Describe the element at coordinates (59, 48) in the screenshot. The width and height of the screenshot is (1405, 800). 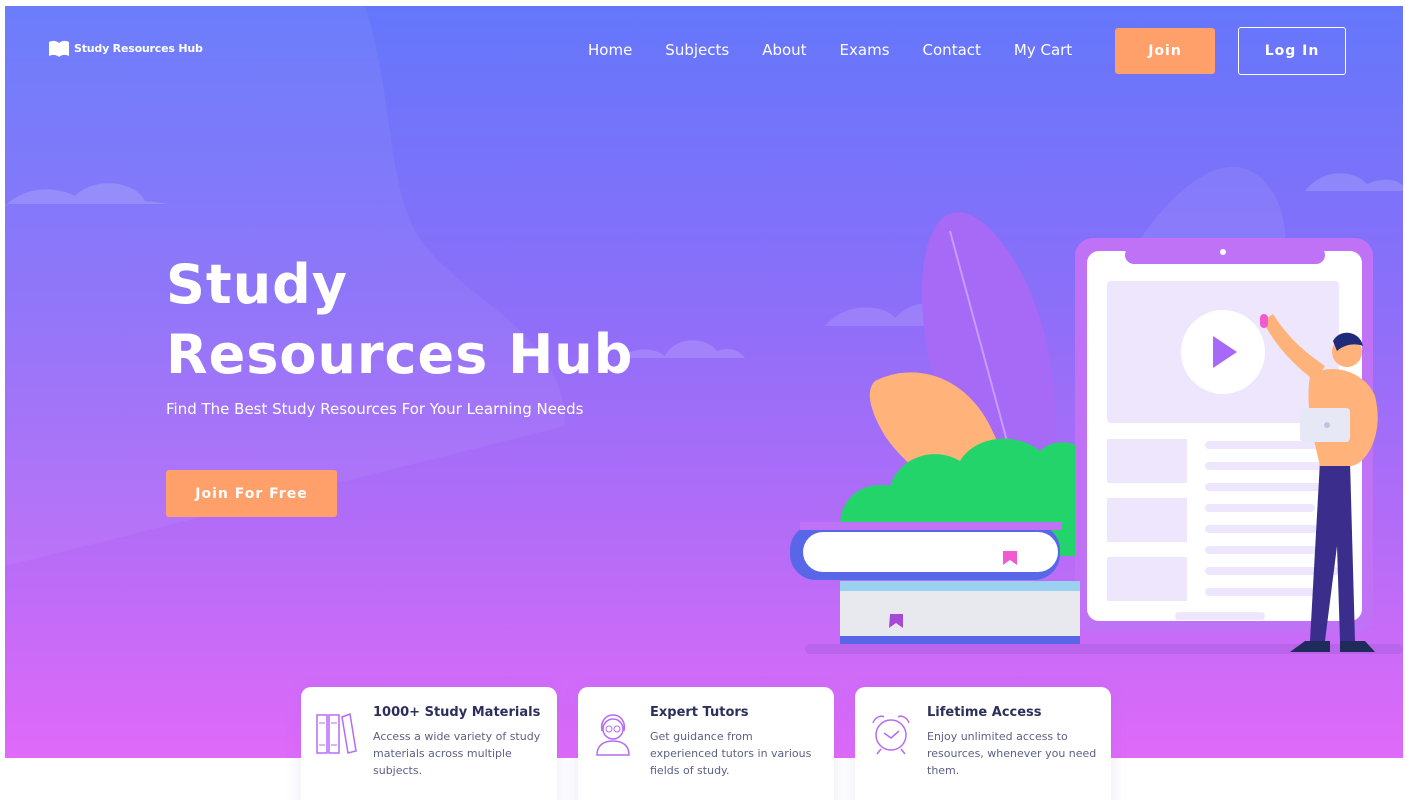
I see `book-icon` at that location.